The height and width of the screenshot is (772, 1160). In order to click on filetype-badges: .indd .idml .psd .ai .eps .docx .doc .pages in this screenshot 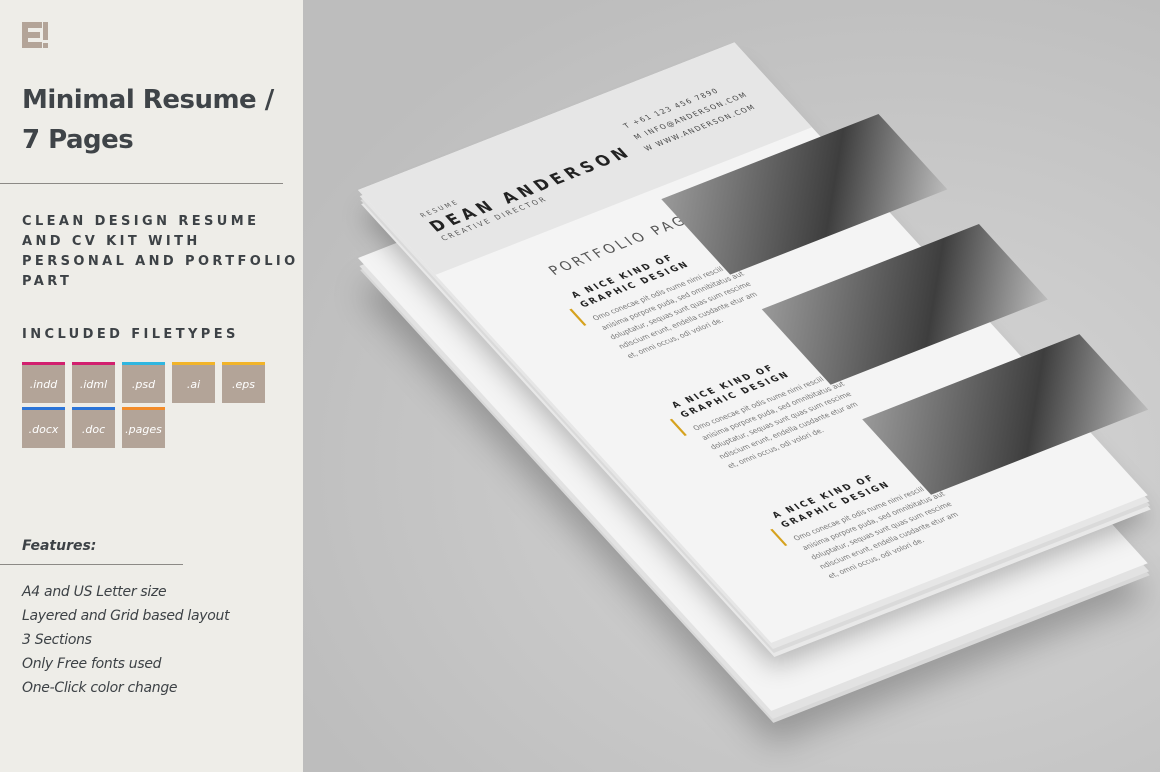, I will do `click(152, 405)`.